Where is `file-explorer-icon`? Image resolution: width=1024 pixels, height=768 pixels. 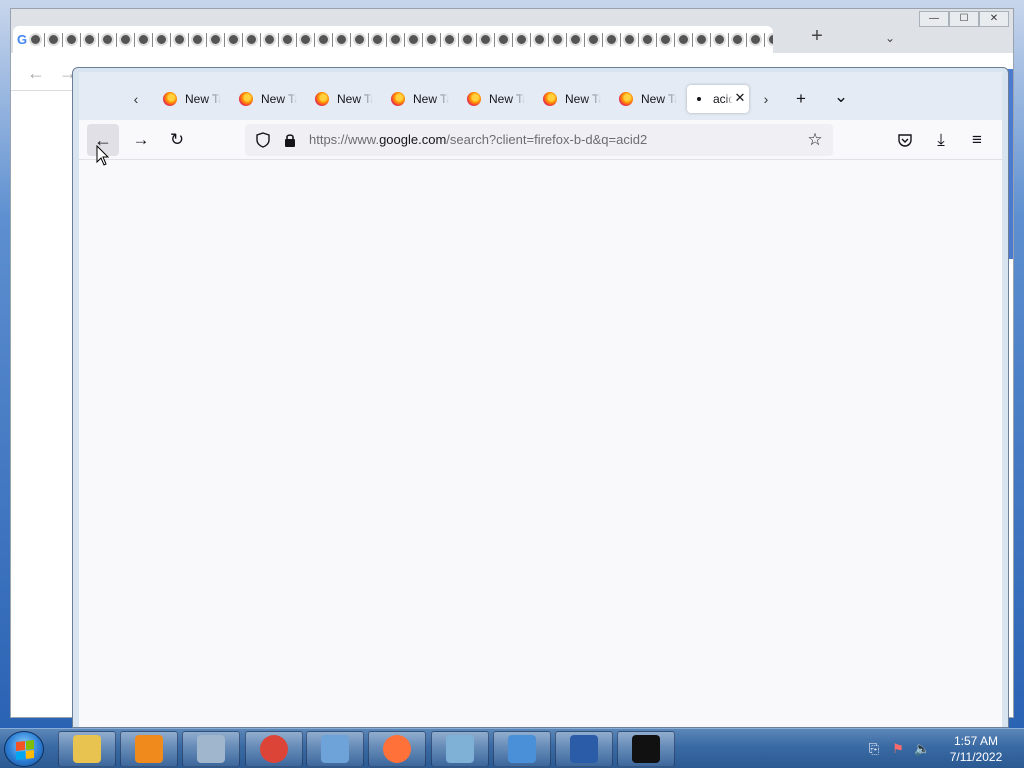 file-explorer-icon is located at coordinates (87, 749).